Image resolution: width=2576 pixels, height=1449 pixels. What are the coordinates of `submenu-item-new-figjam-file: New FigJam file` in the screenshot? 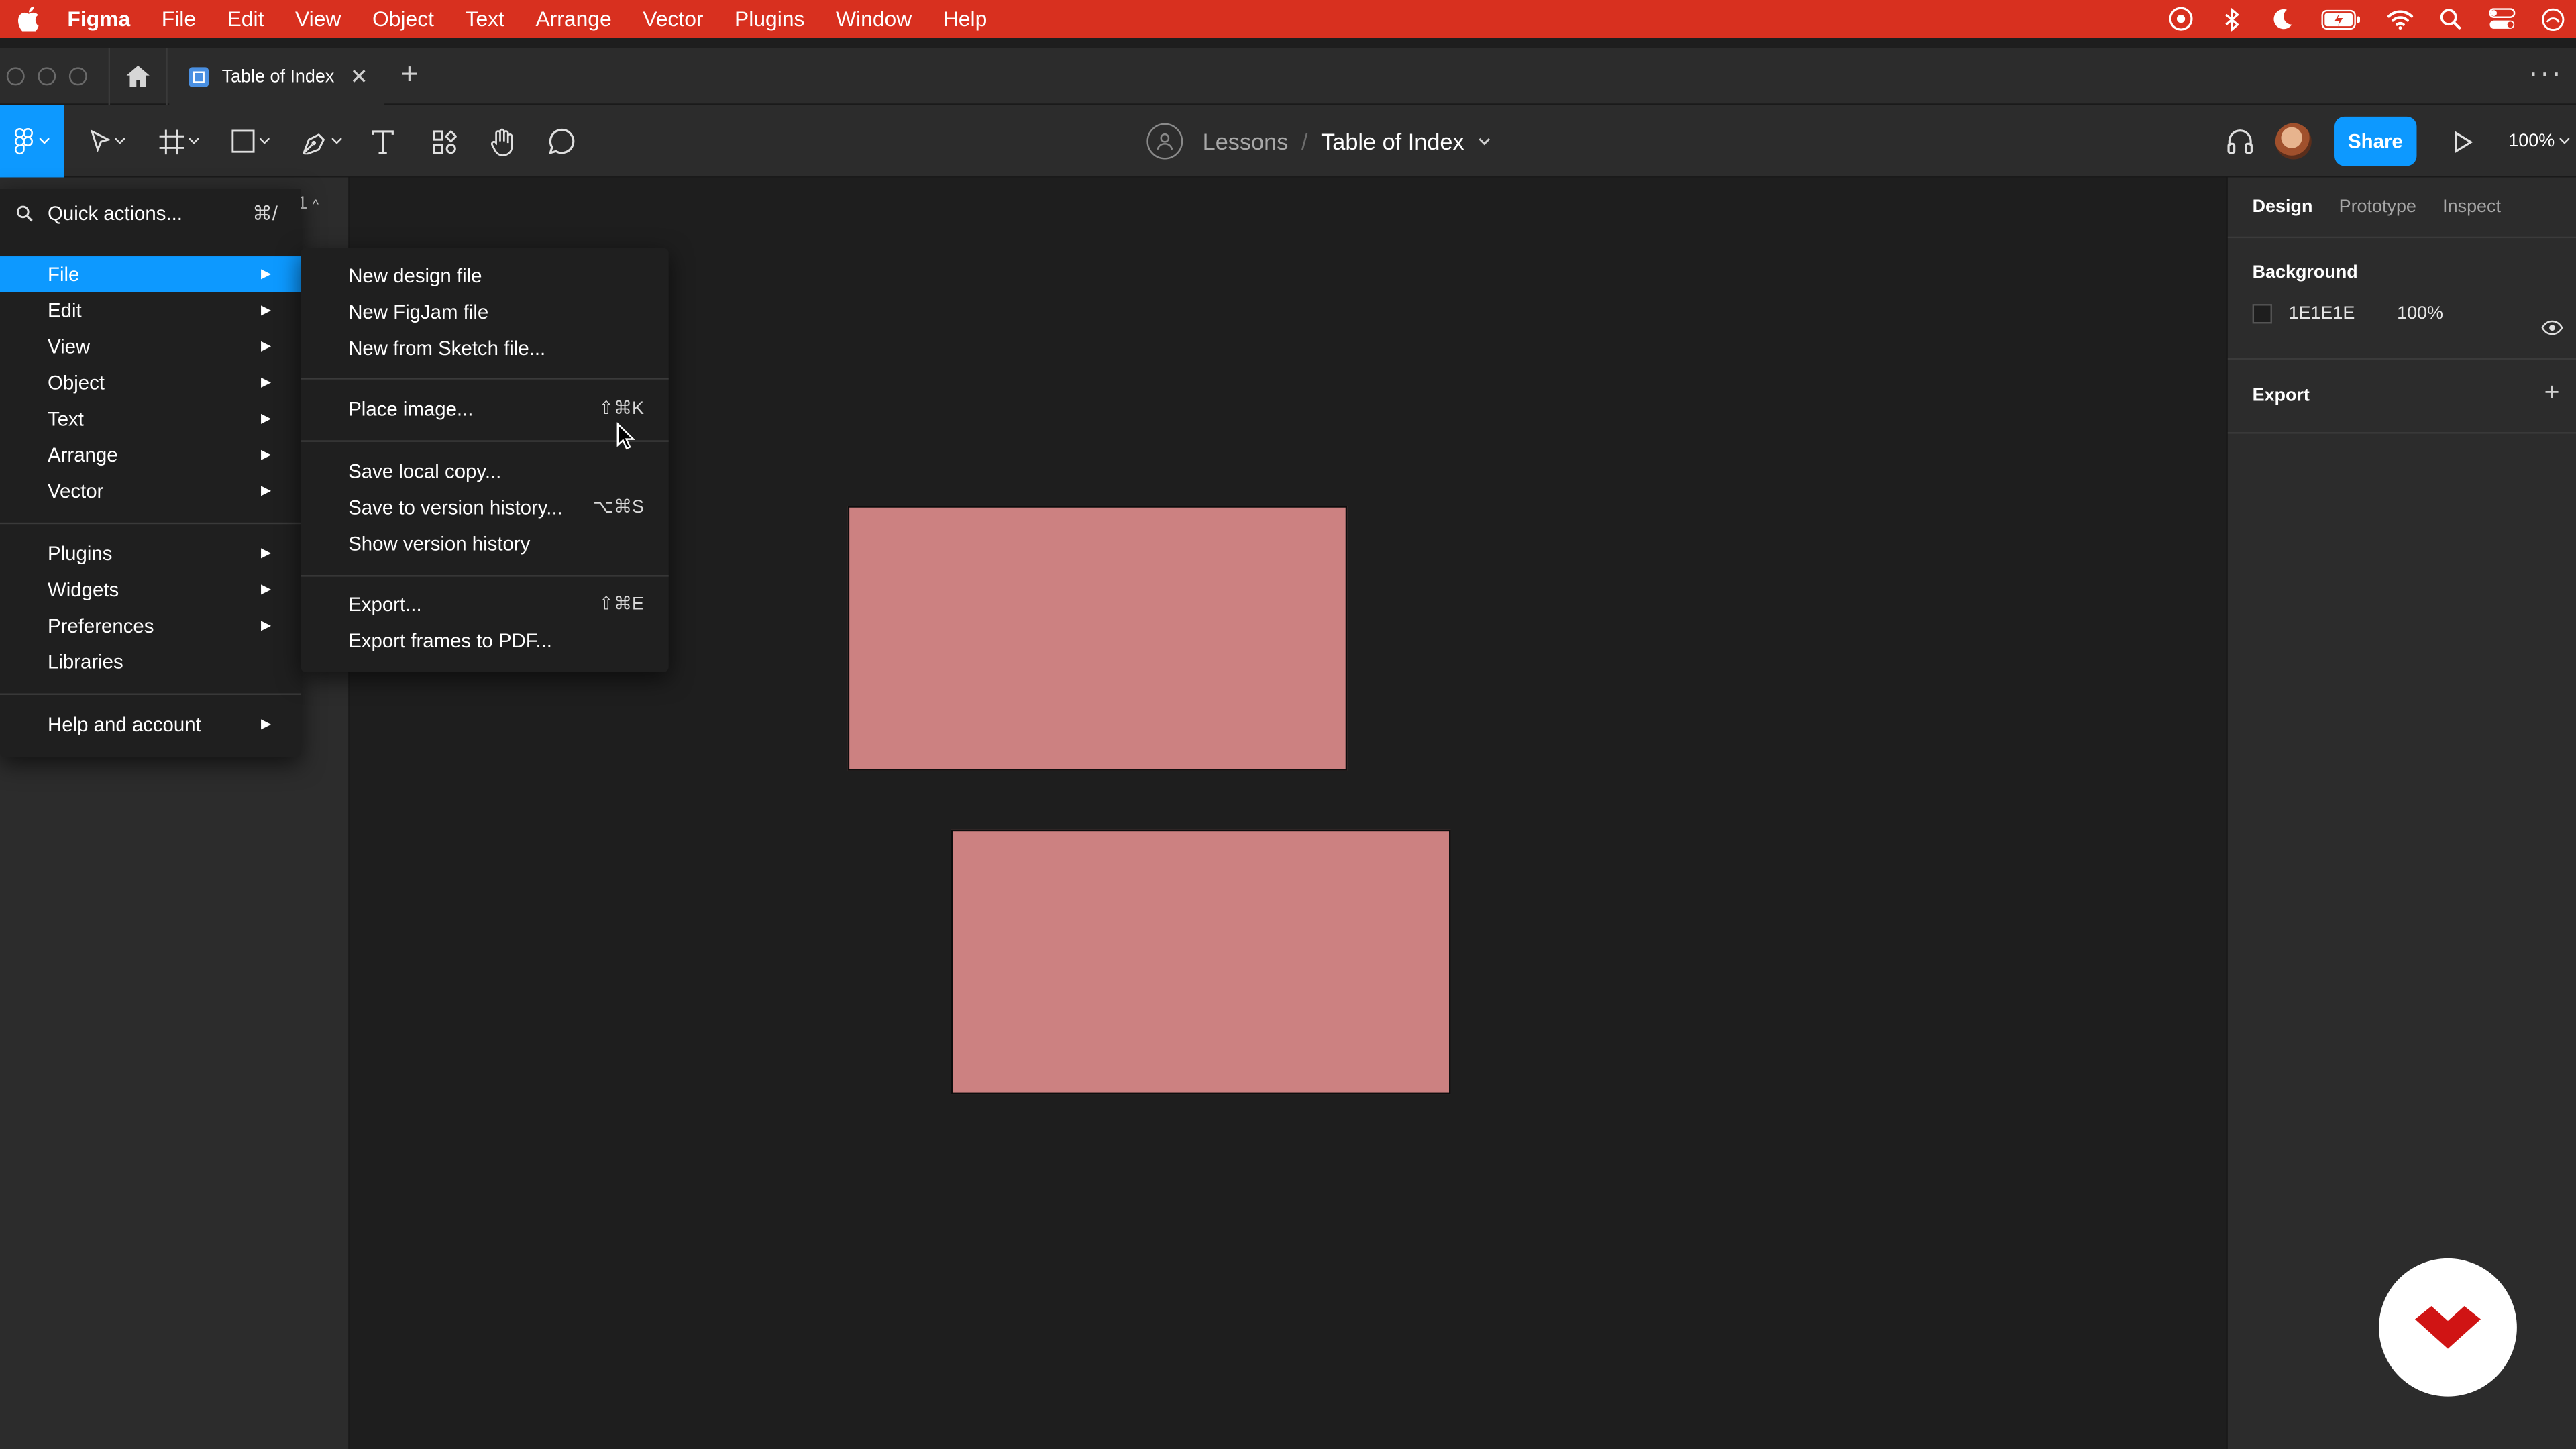 It's located at (485, 312).